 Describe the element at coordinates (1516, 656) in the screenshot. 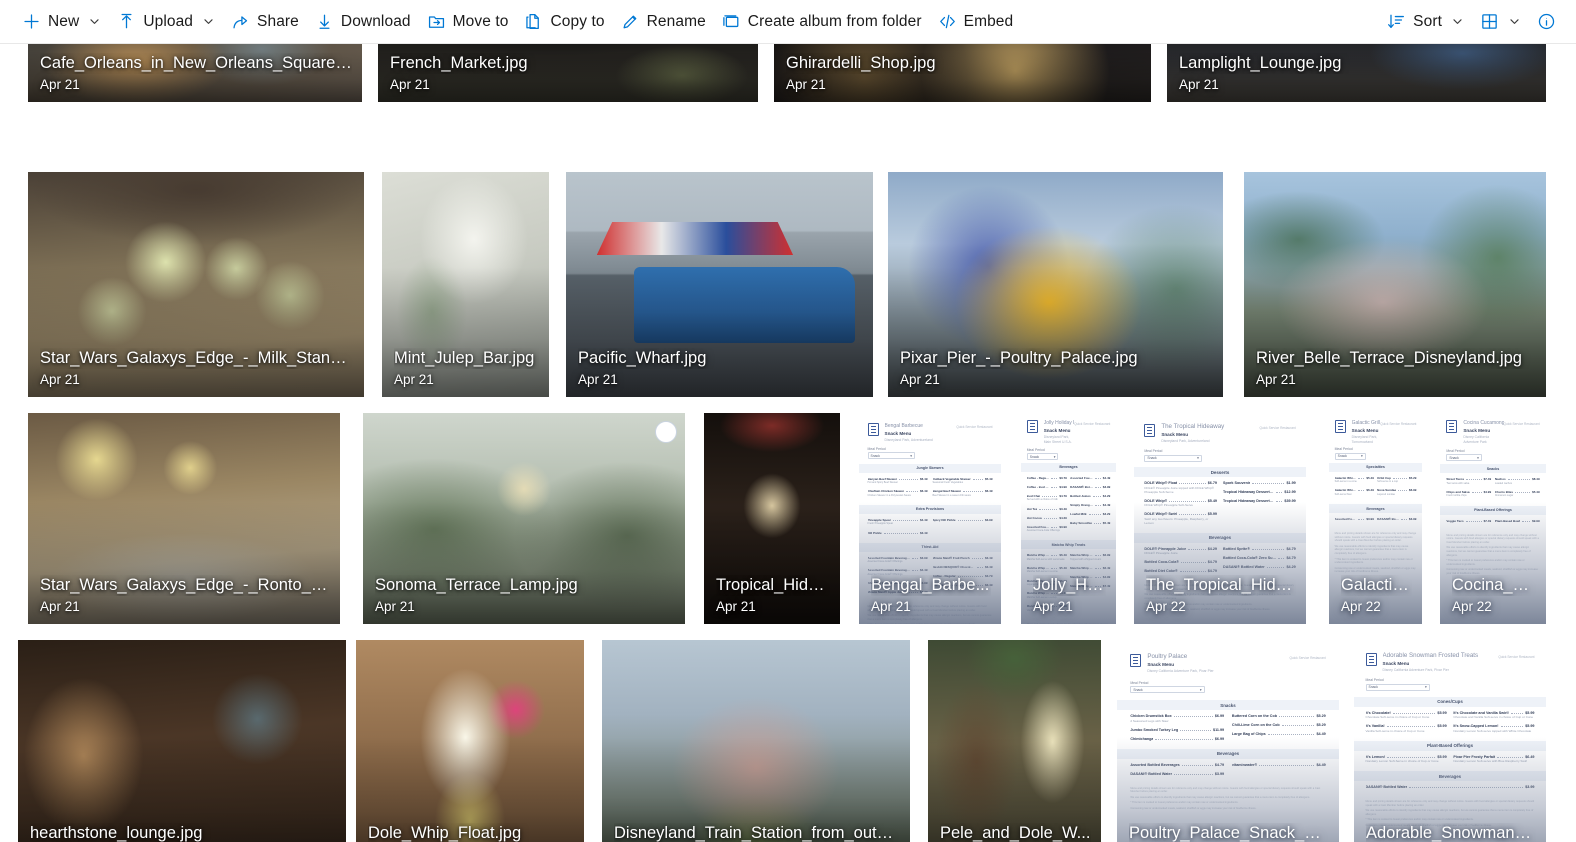

I see `doc-corner-note: Quick Service Restaurant` at that location.